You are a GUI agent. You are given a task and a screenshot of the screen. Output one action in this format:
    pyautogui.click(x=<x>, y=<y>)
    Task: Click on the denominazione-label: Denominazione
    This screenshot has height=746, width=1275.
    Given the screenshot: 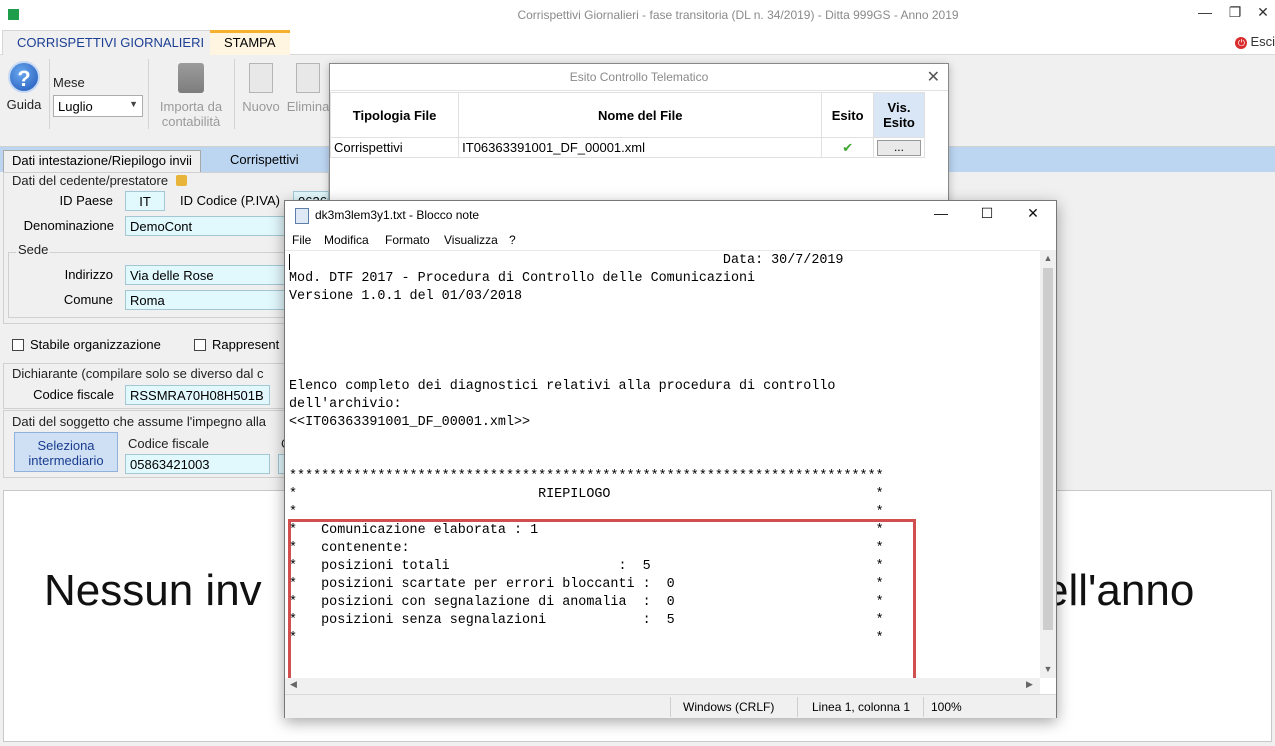 What is the action you would take?
    pyautogui.click(x=68, y=225)
    